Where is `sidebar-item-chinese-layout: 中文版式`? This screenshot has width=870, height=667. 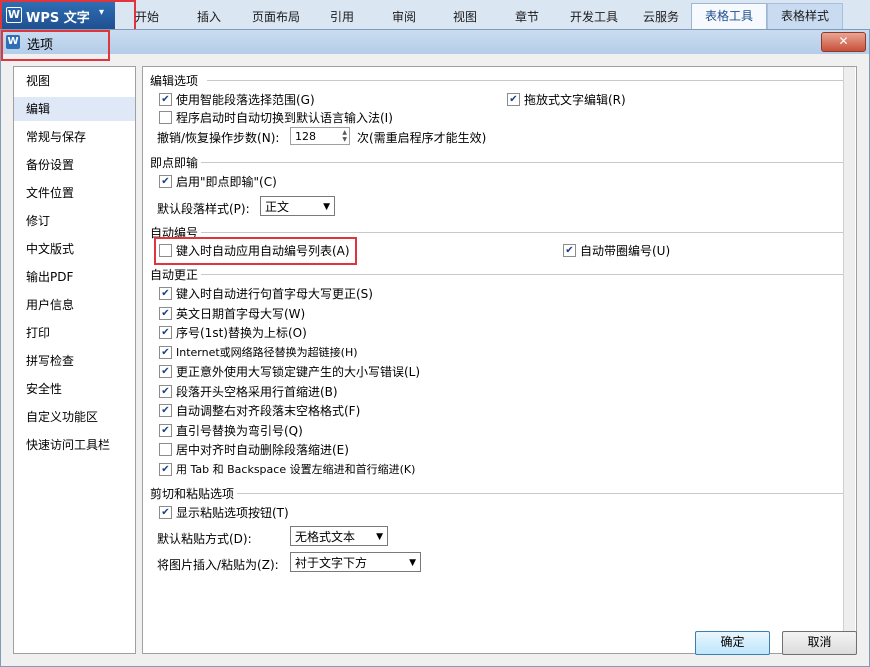
sidebar-item-chinese-layout: 中文版式 is located at coordinates (74, 249).